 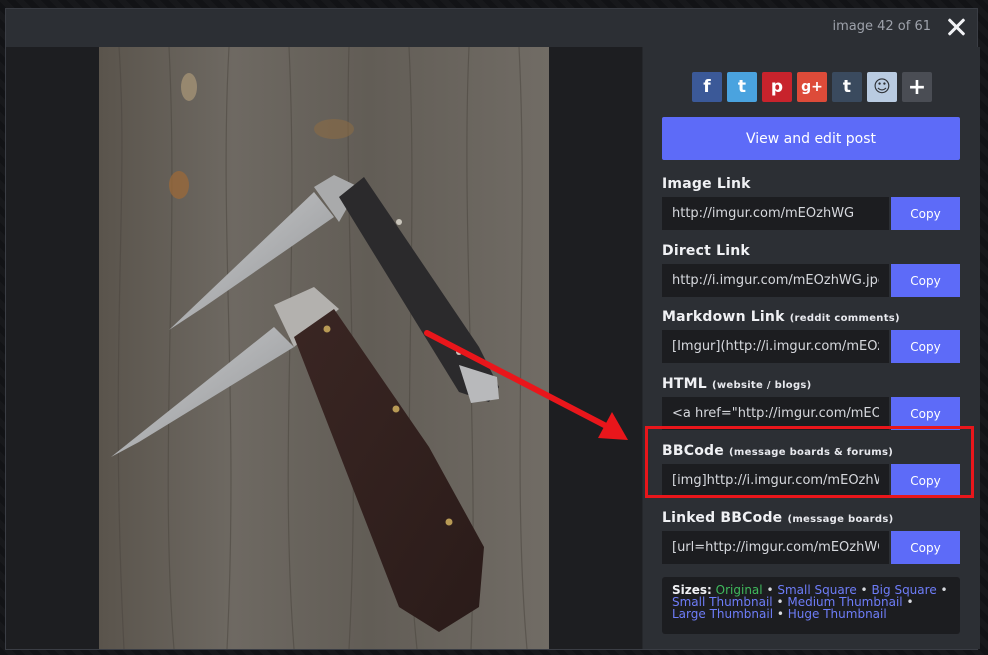 What do you see at coordinates (526, 385) in the screenshot?
I see `annotation-arrow` at bounding box center [526, 385].